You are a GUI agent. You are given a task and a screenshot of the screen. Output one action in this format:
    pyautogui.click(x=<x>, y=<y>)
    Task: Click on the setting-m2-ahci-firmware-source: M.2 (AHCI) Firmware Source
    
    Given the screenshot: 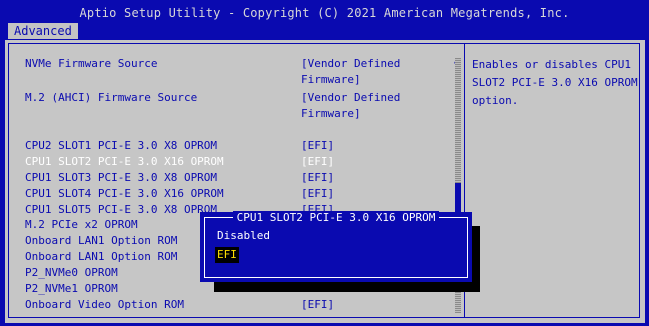 What is the action you would take?
    pyautogui.click(x=111, y=98)
    